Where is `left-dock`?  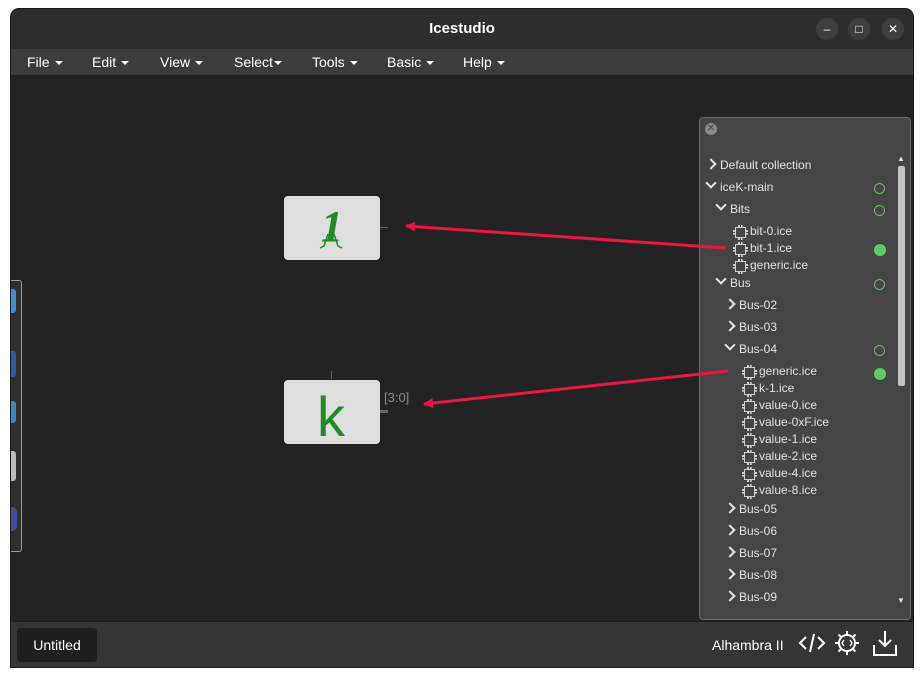 left-dock is located at coordinates (16, 416).